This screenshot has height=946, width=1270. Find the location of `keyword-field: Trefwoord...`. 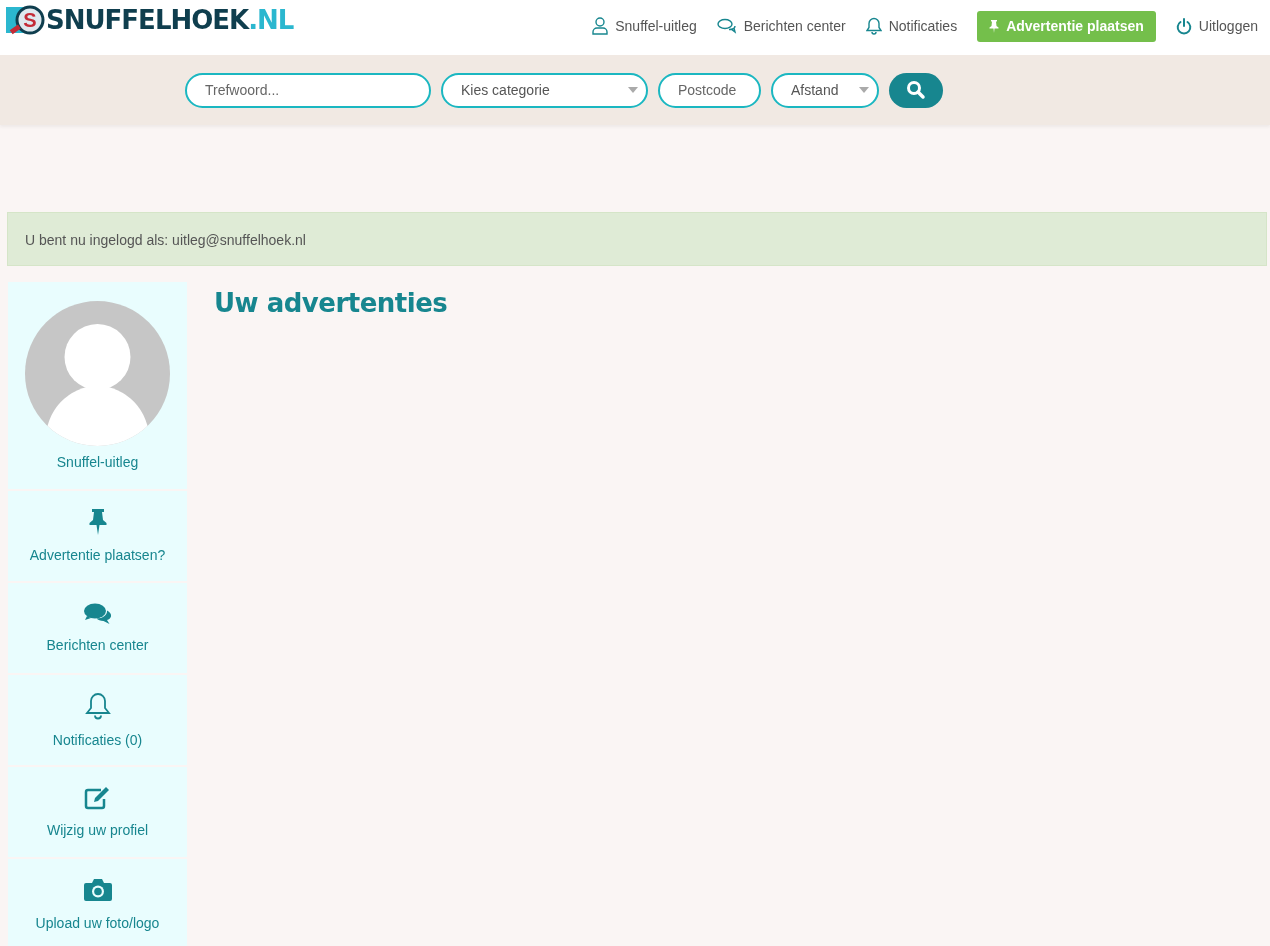

keyword-field: Trefwoord... is located at coordinates (308, 90).